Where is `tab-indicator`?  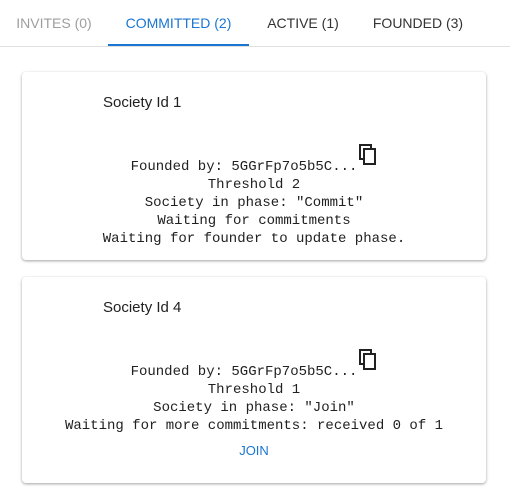
tab-indicator is located at coordinates (178, 45).